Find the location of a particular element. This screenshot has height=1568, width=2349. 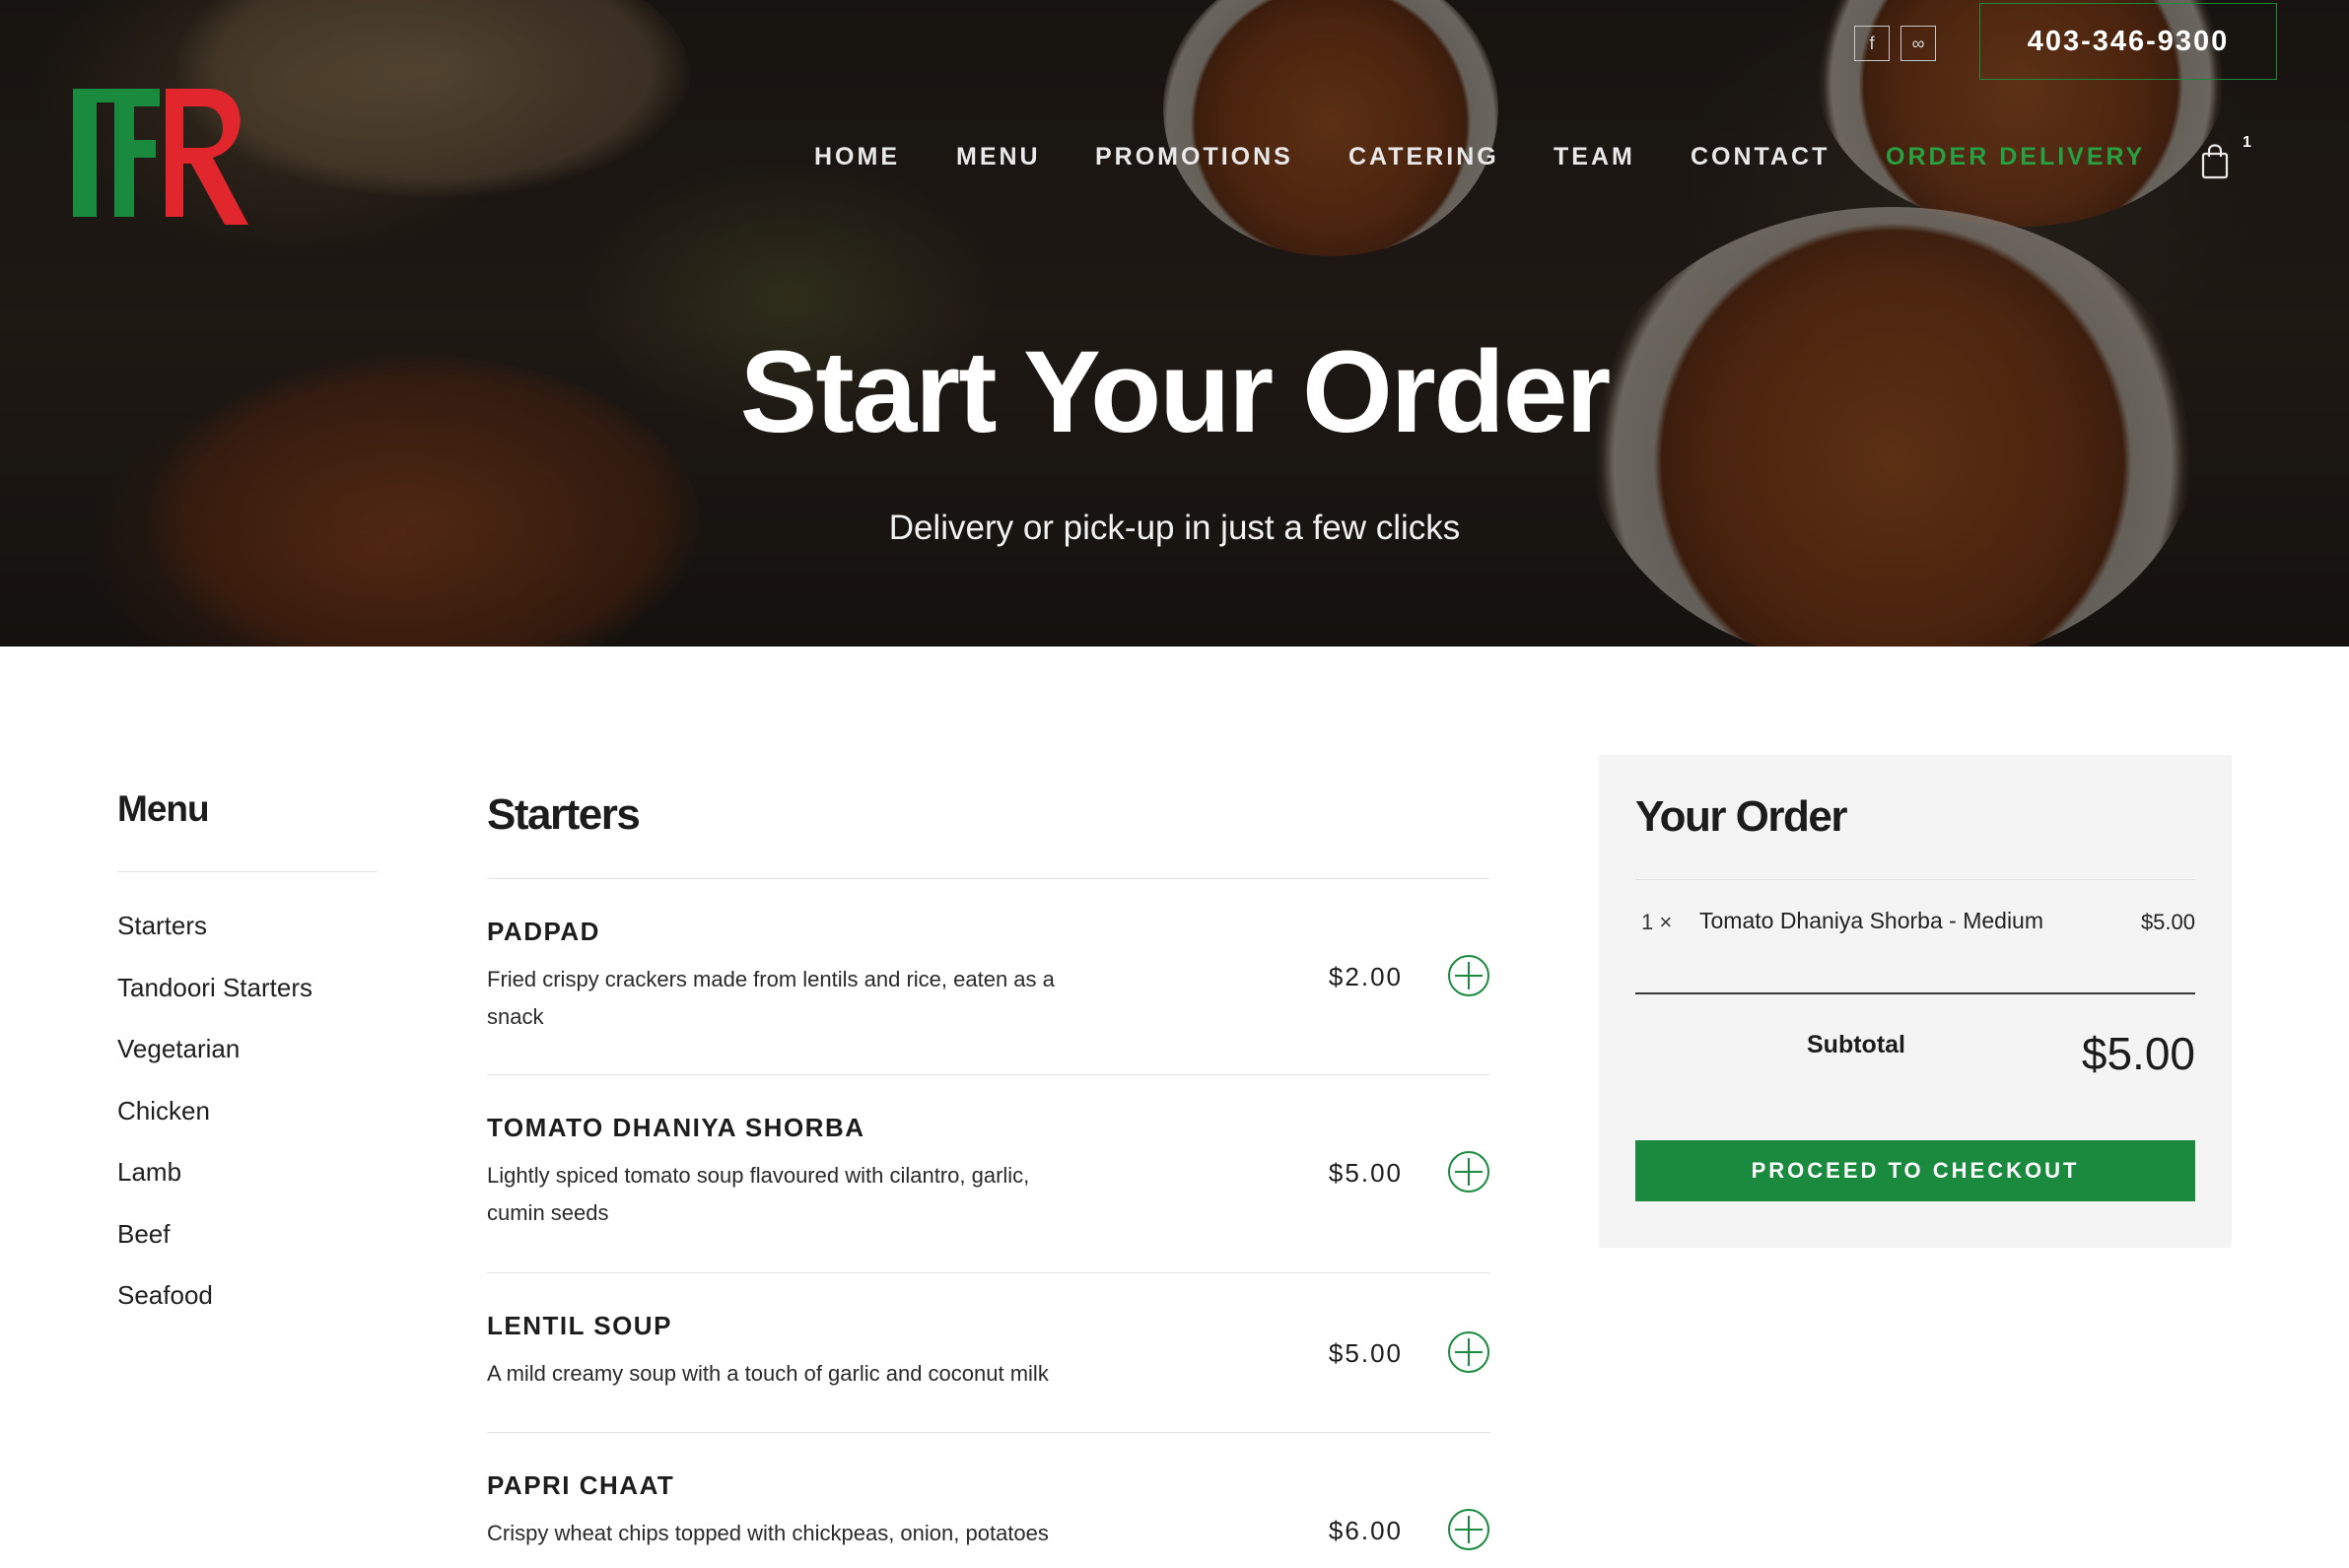

tripadvisor-icon: ∞ is located at coordinates (1918, 43).